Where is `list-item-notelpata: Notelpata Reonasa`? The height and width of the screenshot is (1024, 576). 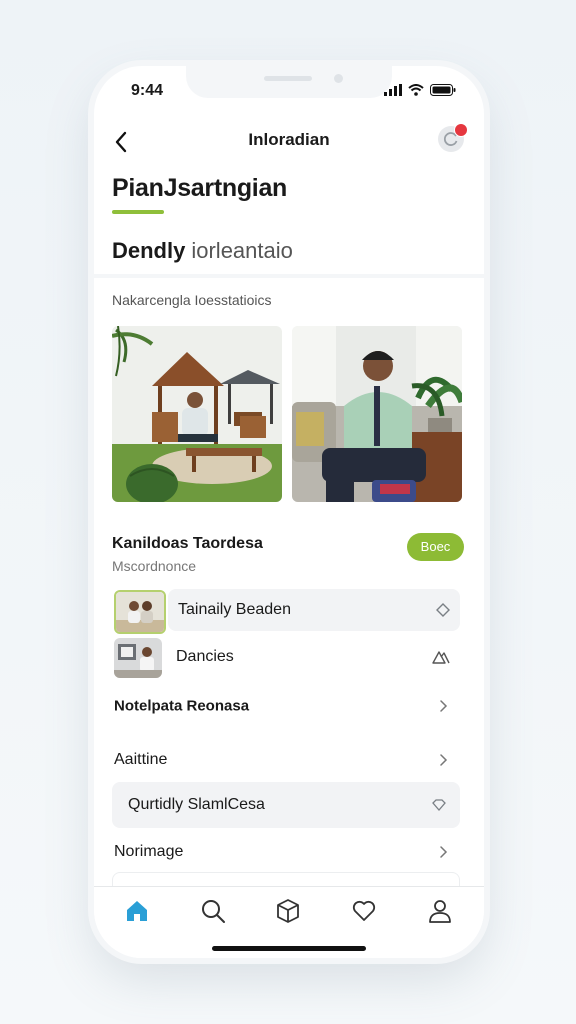 list-item-notelpata: Notelpata Reonasa is located at coordinates (286, 706).